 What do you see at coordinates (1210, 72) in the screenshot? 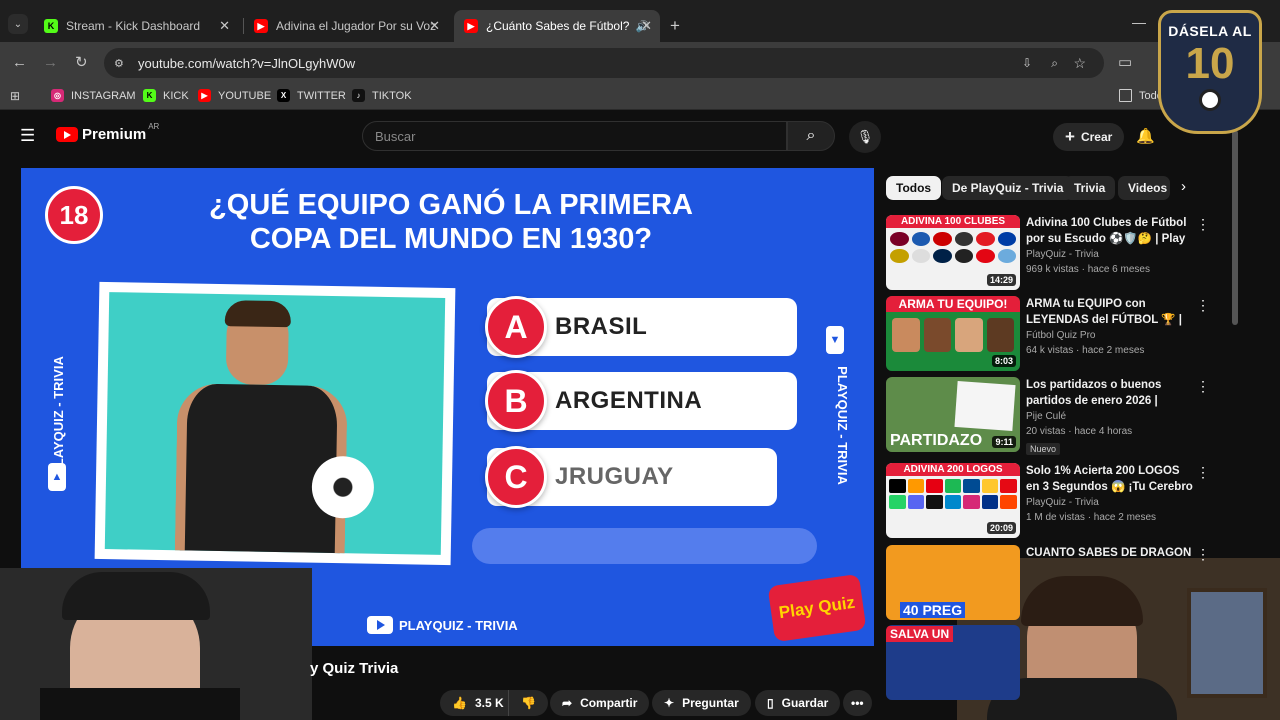
I see `dasela-al-10-logo: DÁSELA AL 10` at bounding box center [1210, 72].